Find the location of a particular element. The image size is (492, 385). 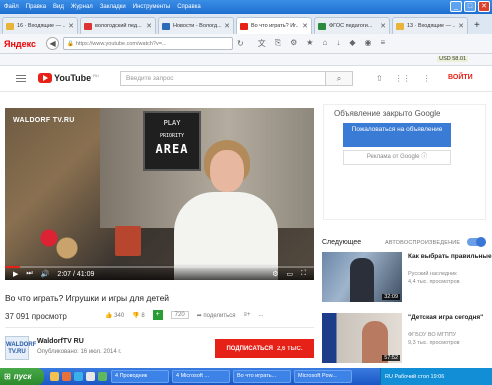

new-tab-button: + is located at coordinates (477, 25).